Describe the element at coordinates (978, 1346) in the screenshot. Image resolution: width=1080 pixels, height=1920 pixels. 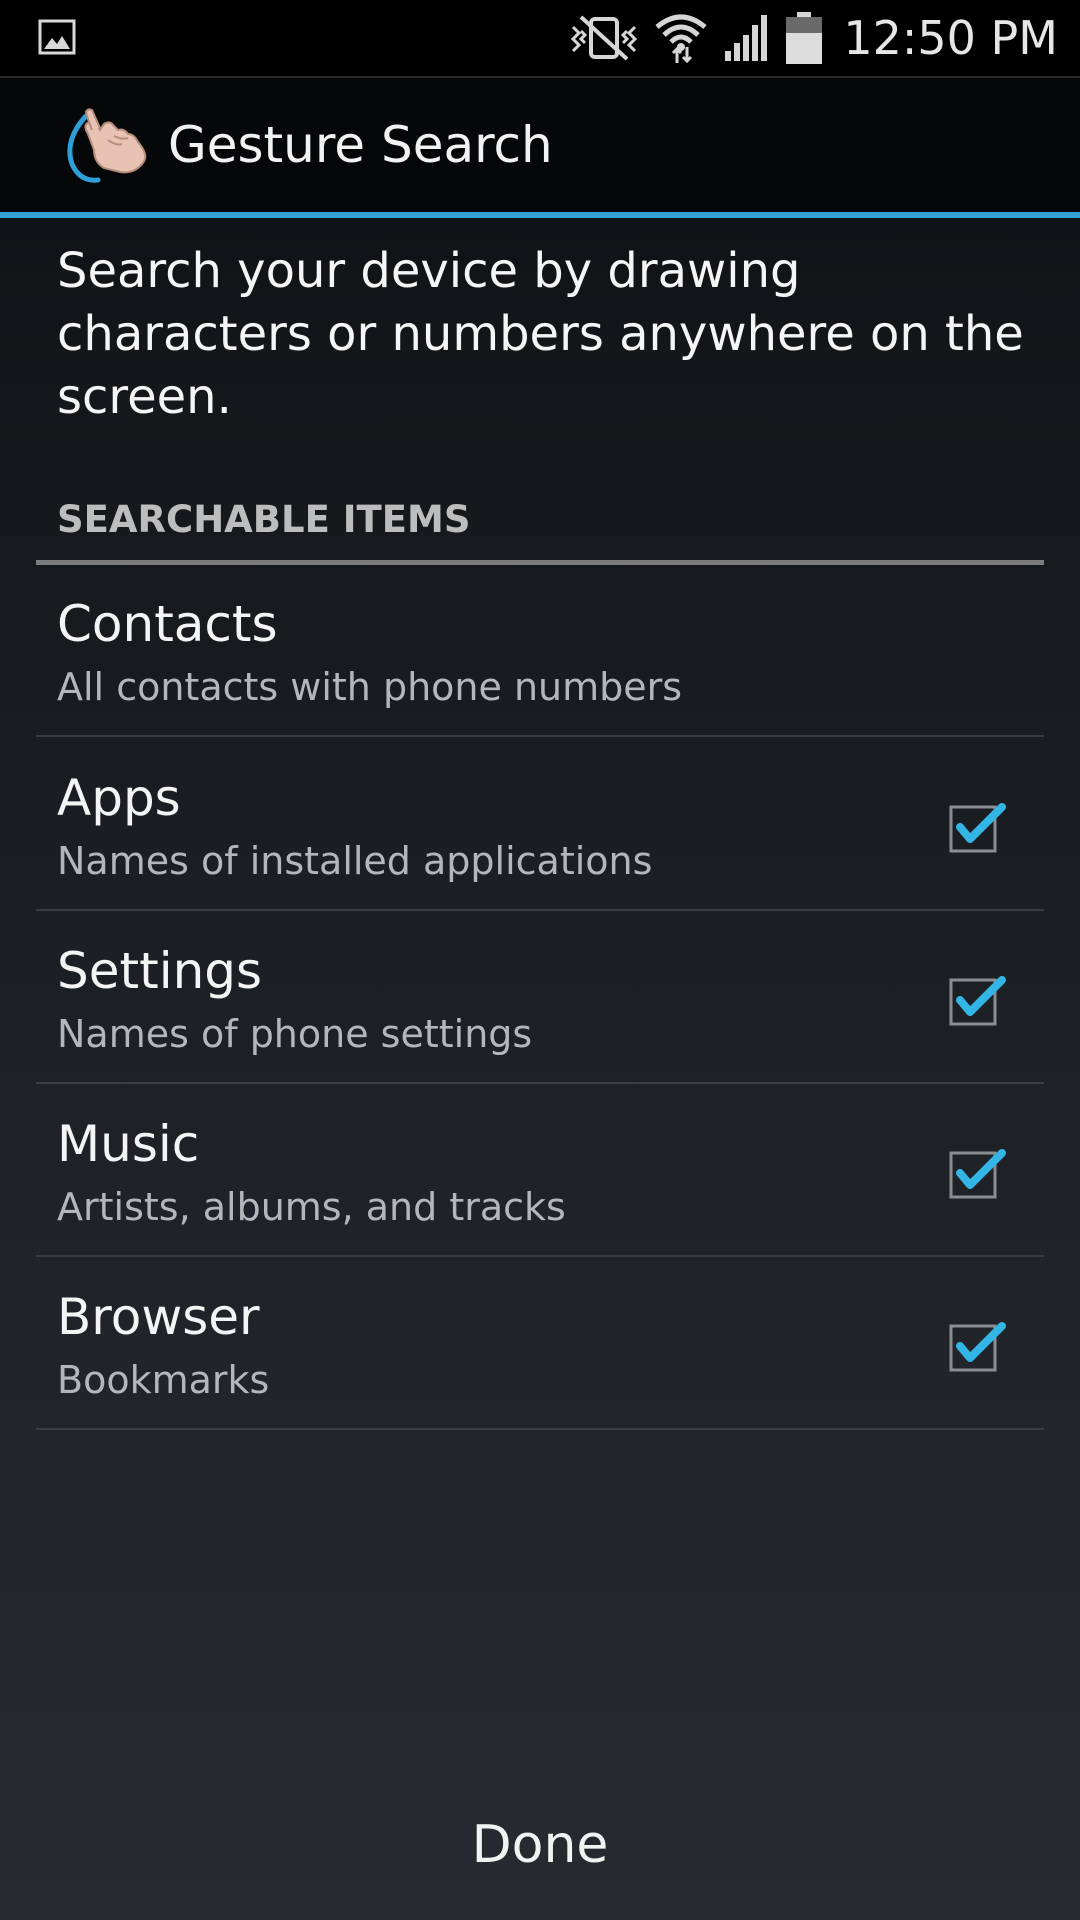
I see `browser-checkbox` at that location.